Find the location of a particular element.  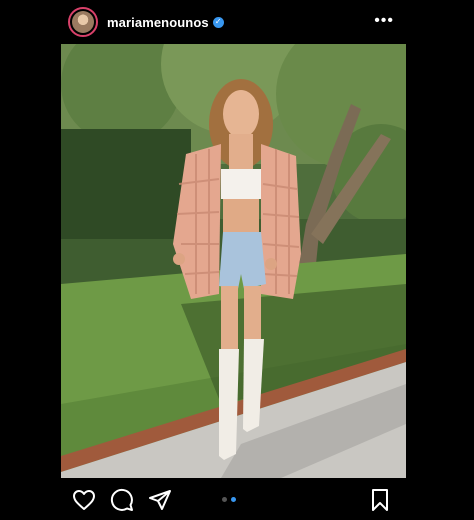

post-header: mariamenounos ✓ ••• is located at coordinates (234, 22).